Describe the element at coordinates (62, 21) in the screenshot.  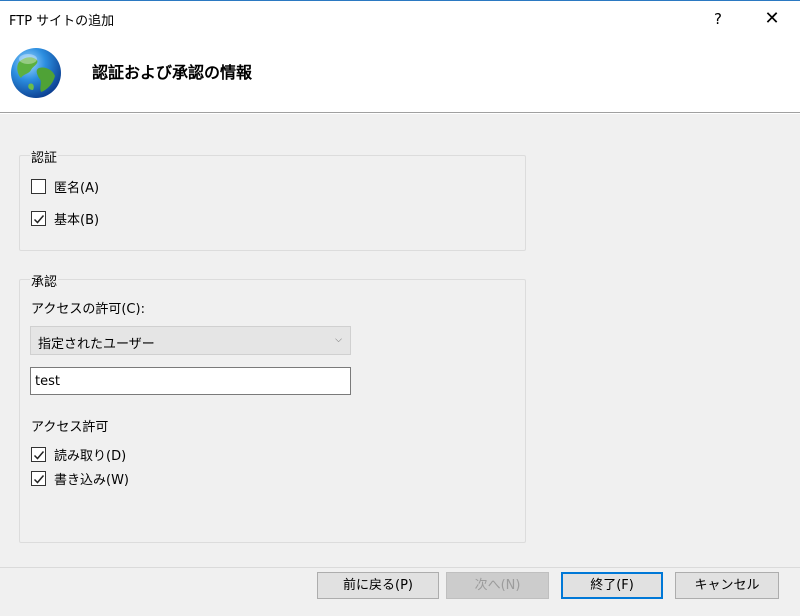
I see `window-title: FTP サイトの追加` at that location.